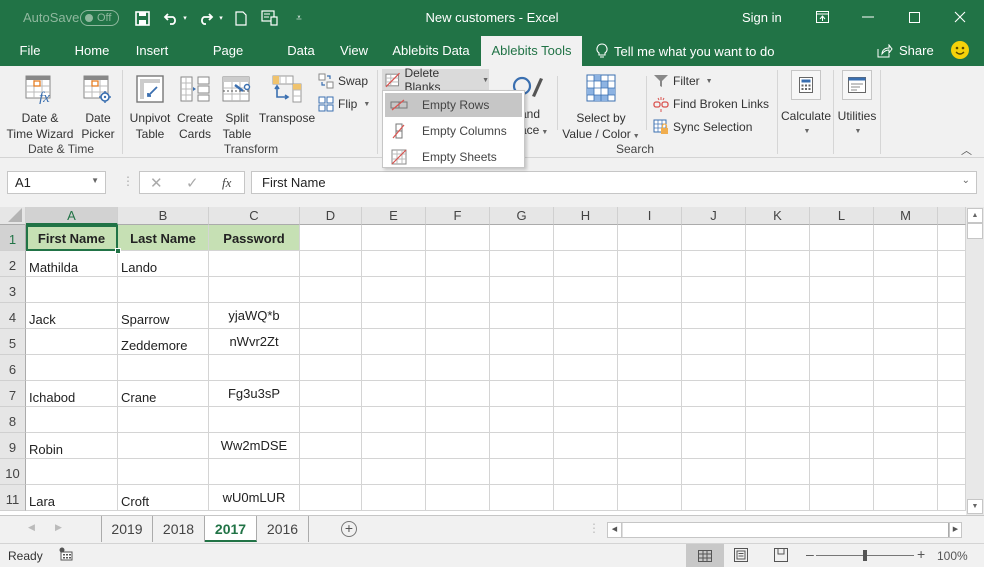 The width and height of the screenshot is (984, 567). Describe the element at coordinates (522, 264) in the screenshot. I see `cell-g2` at that location.